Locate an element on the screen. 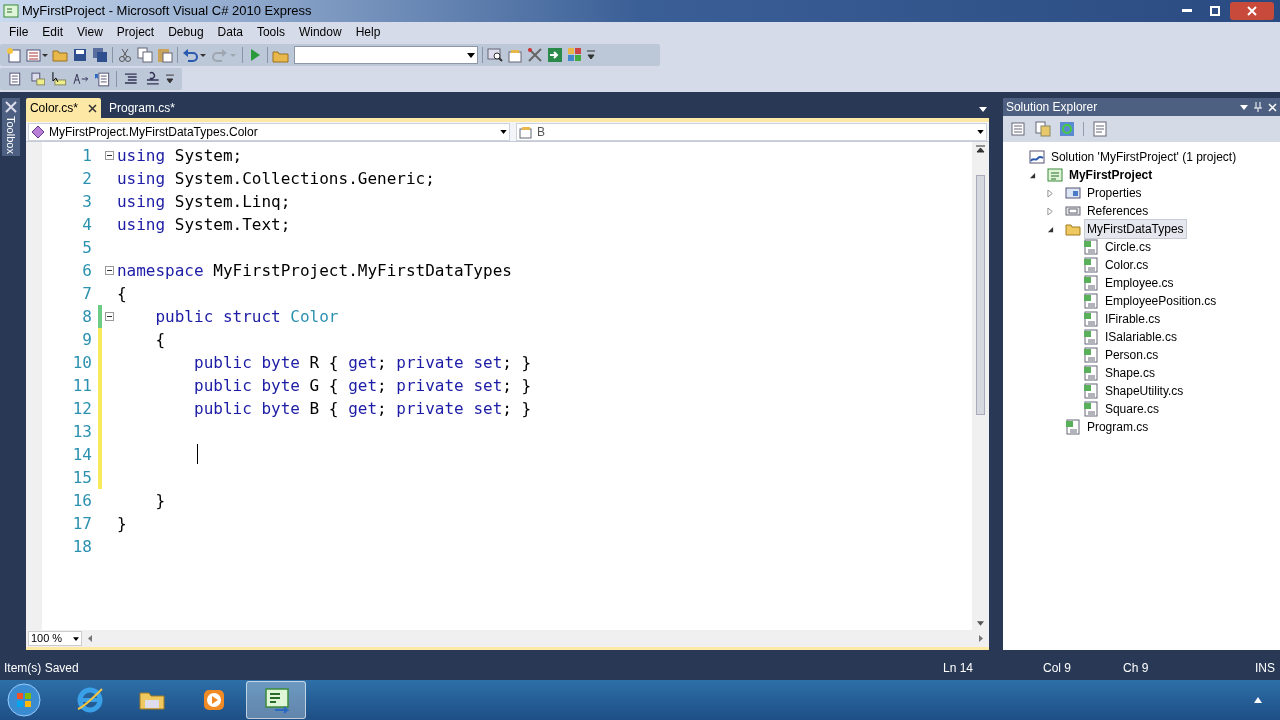 This screenshot has width=1280, height=720. code-line: public byte R { get; private set; } is located at coordinates (362, 363).